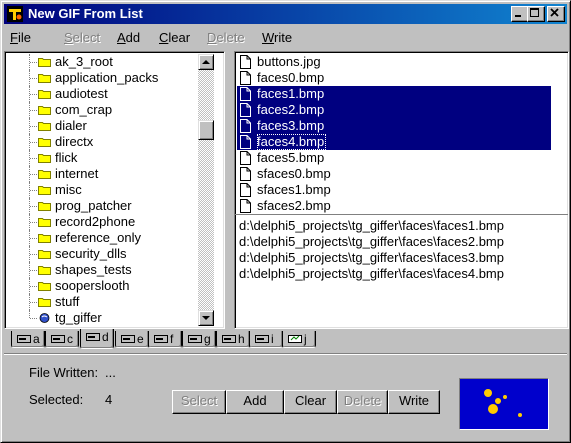 The height and width of the screenshot is (443, 571). What do you see at coordinates (206, 62) in the screenshot?
I see `scroll-up-button` at bounding box center [206, 62].